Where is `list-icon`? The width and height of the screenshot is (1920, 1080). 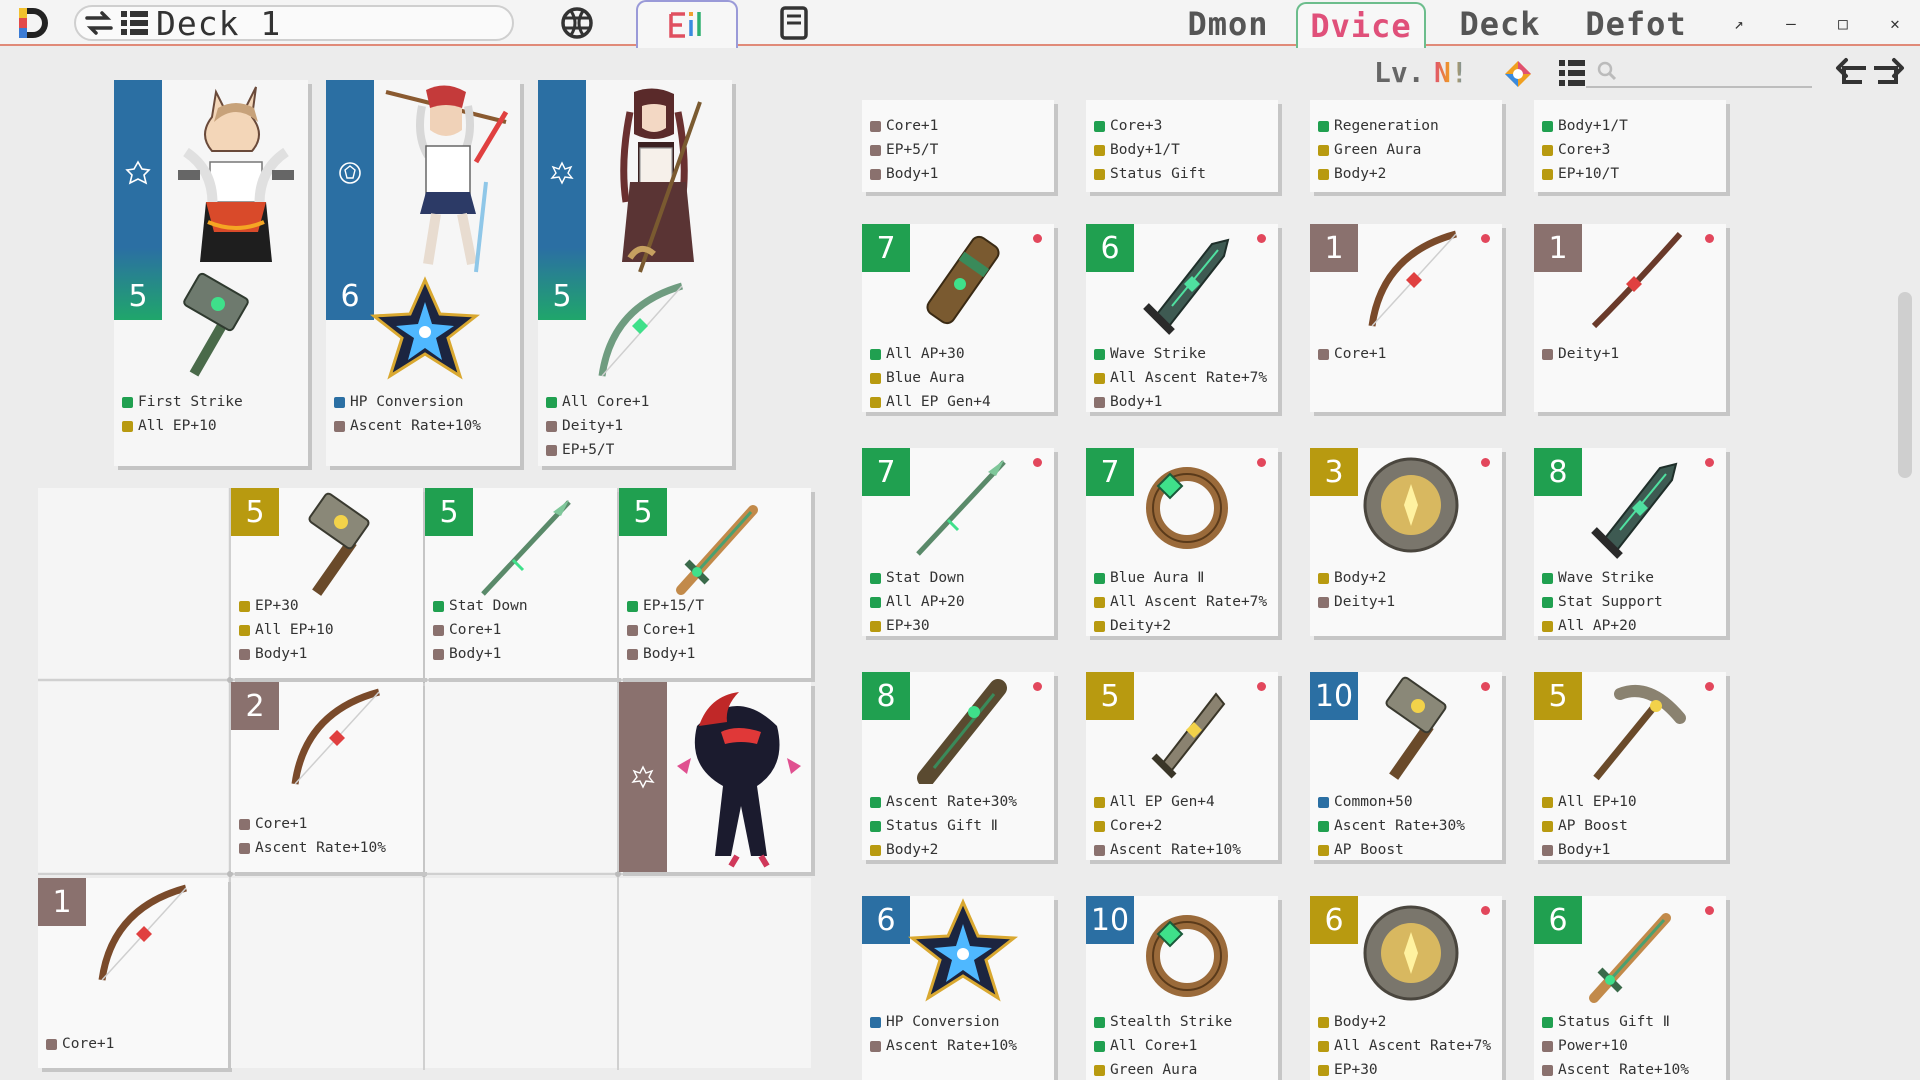 list-icon is located at coordinates (135, 23).